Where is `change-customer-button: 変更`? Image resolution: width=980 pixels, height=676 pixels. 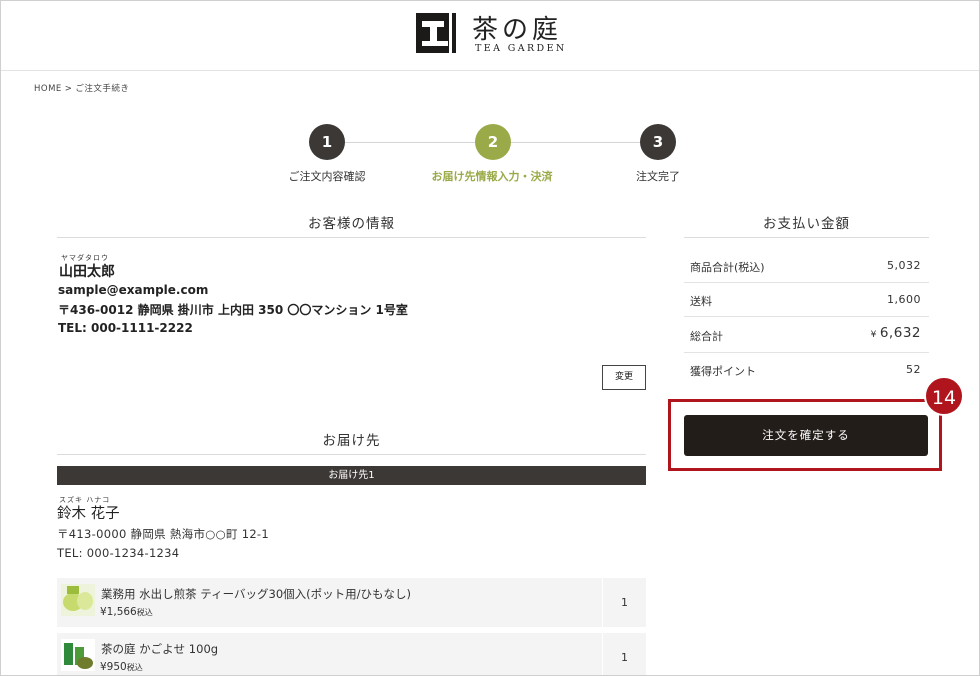 change-customer-button: 変更 is located at coordinates (624, 377).